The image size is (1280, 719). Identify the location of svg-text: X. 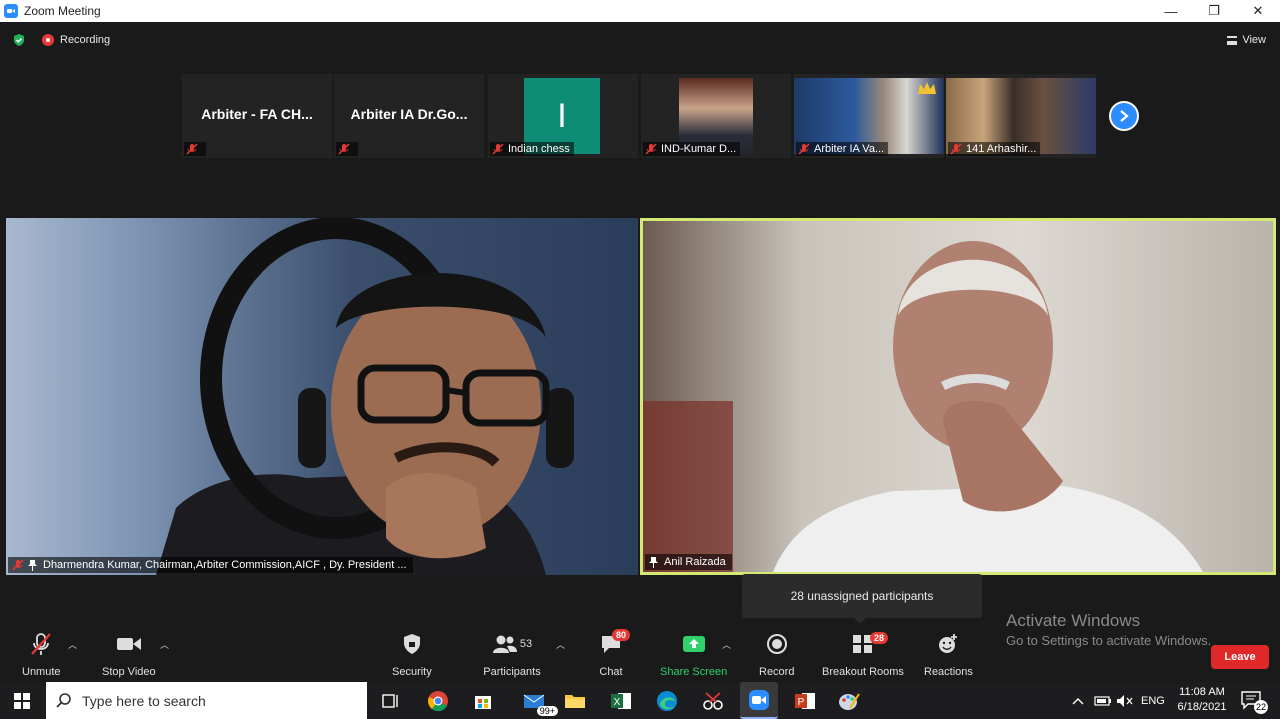
(617, 702).